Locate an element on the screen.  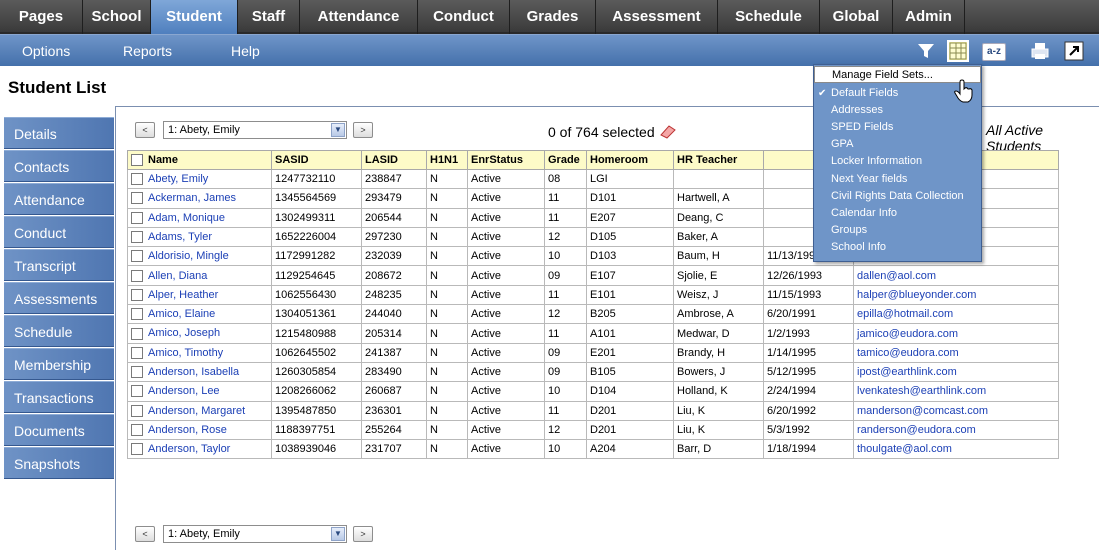
menu-item-groups: Groups is located at coordinates (897, 230).